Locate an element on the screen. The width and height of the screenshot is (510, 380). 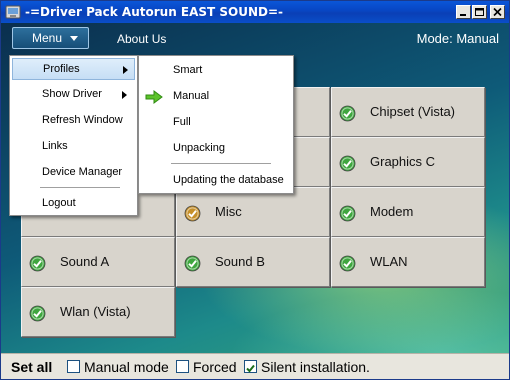
profile-item-full: Full is located at coordinates (216, 123).